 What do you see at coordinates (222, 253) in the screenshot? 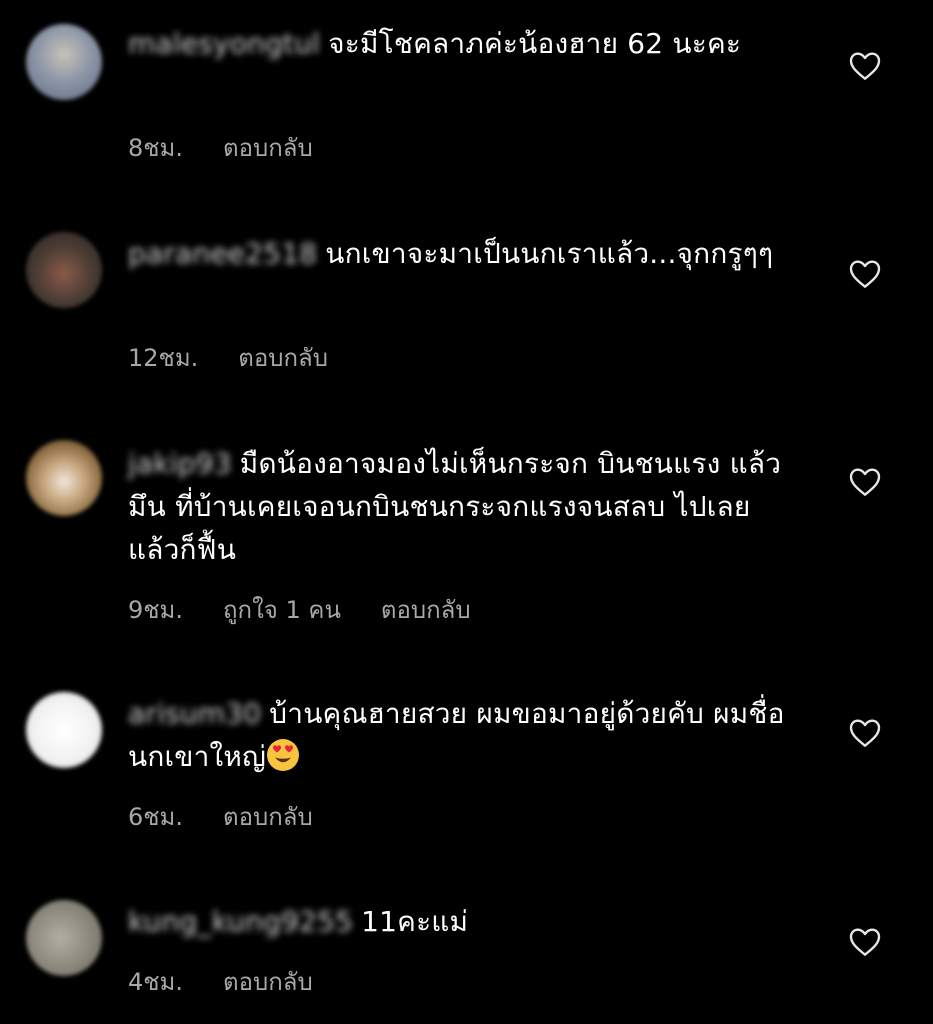
I see `comment-username: paranee2518` at bounding box center [222, 253].